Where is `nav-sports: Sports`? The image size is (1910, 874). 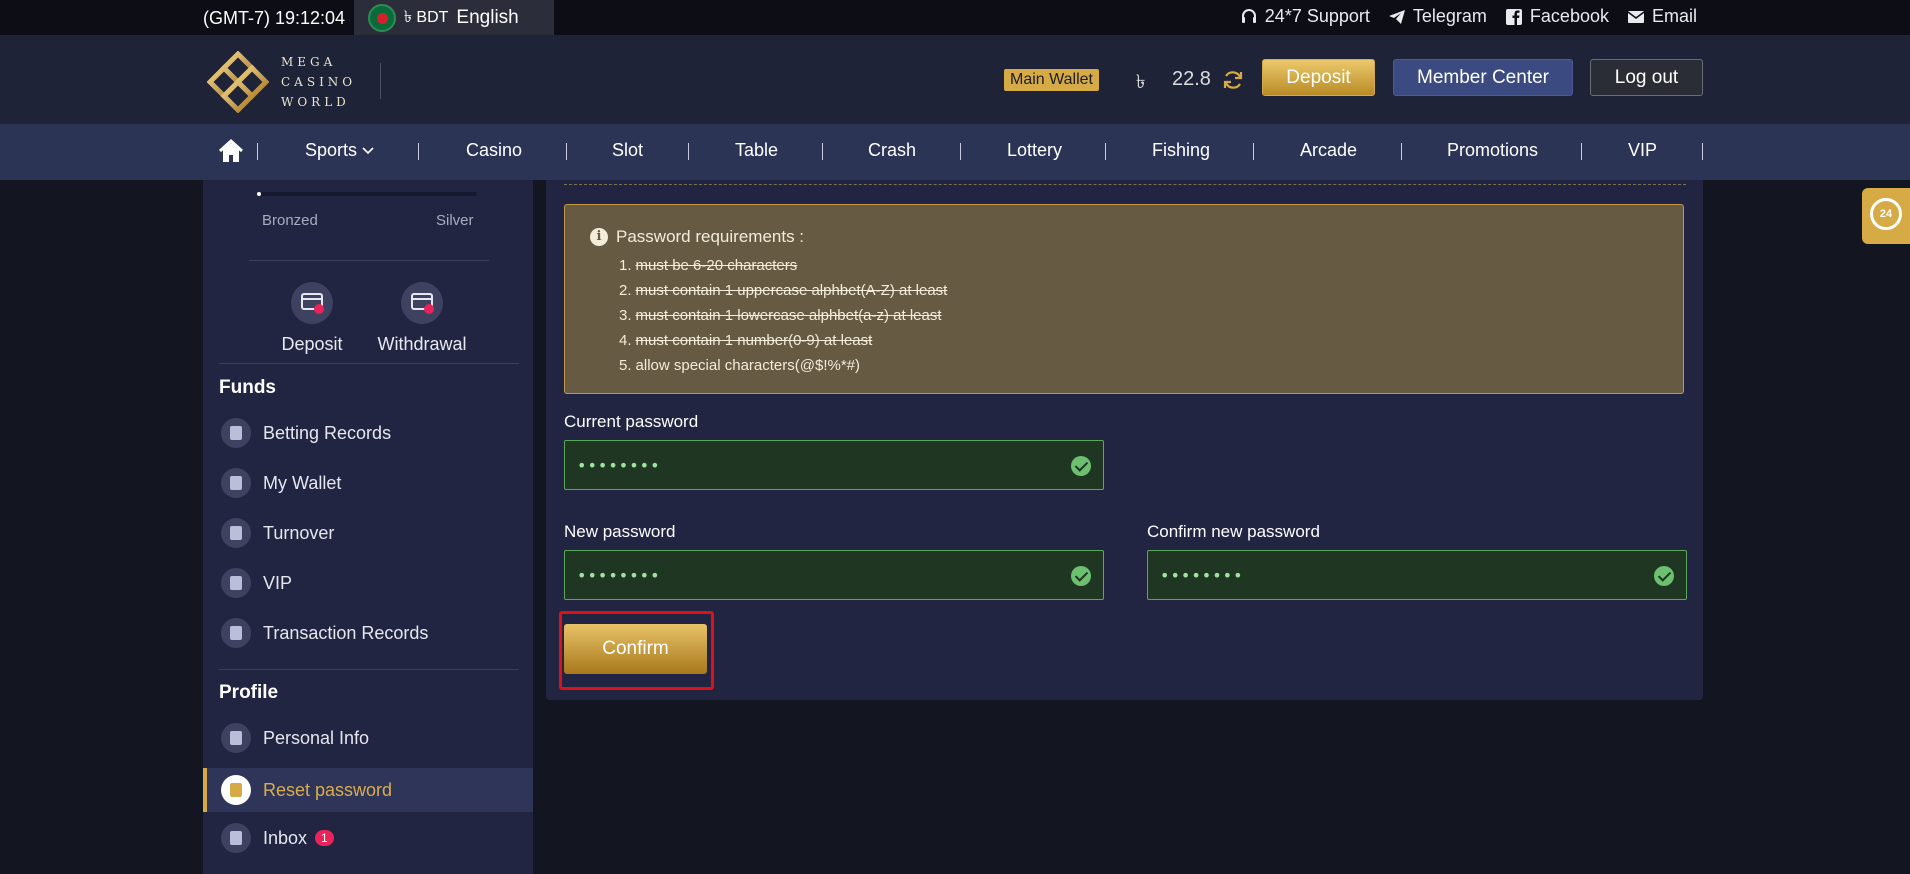 nav-sports: Sports is located at coordinates (339, 150).